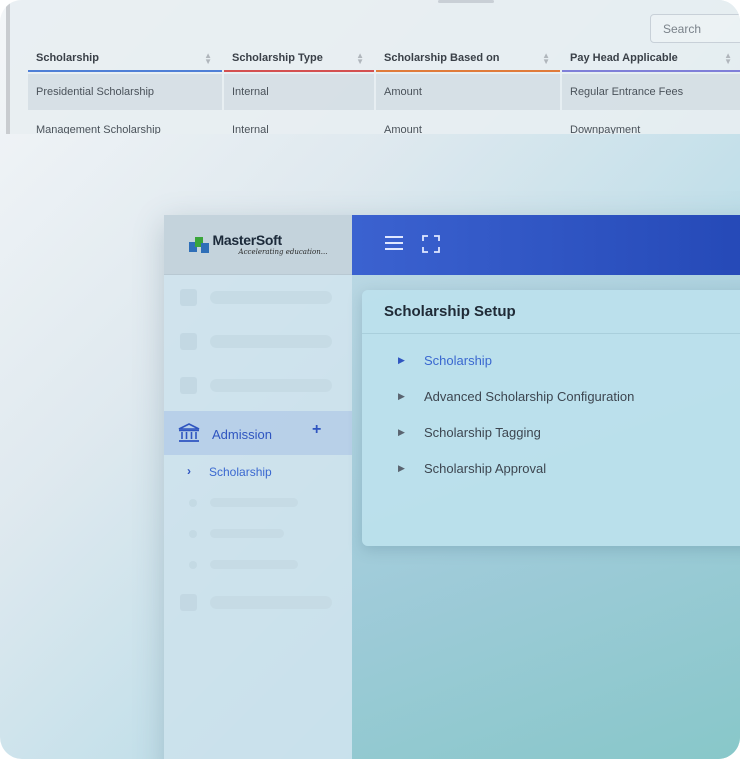 Image resolution: width=740 pixels, height=759 pixels. What do you see at coordinates (189, 471) in the screenshot?
I see `chevron-right-icon: ›` at bounding box center [189, 471].